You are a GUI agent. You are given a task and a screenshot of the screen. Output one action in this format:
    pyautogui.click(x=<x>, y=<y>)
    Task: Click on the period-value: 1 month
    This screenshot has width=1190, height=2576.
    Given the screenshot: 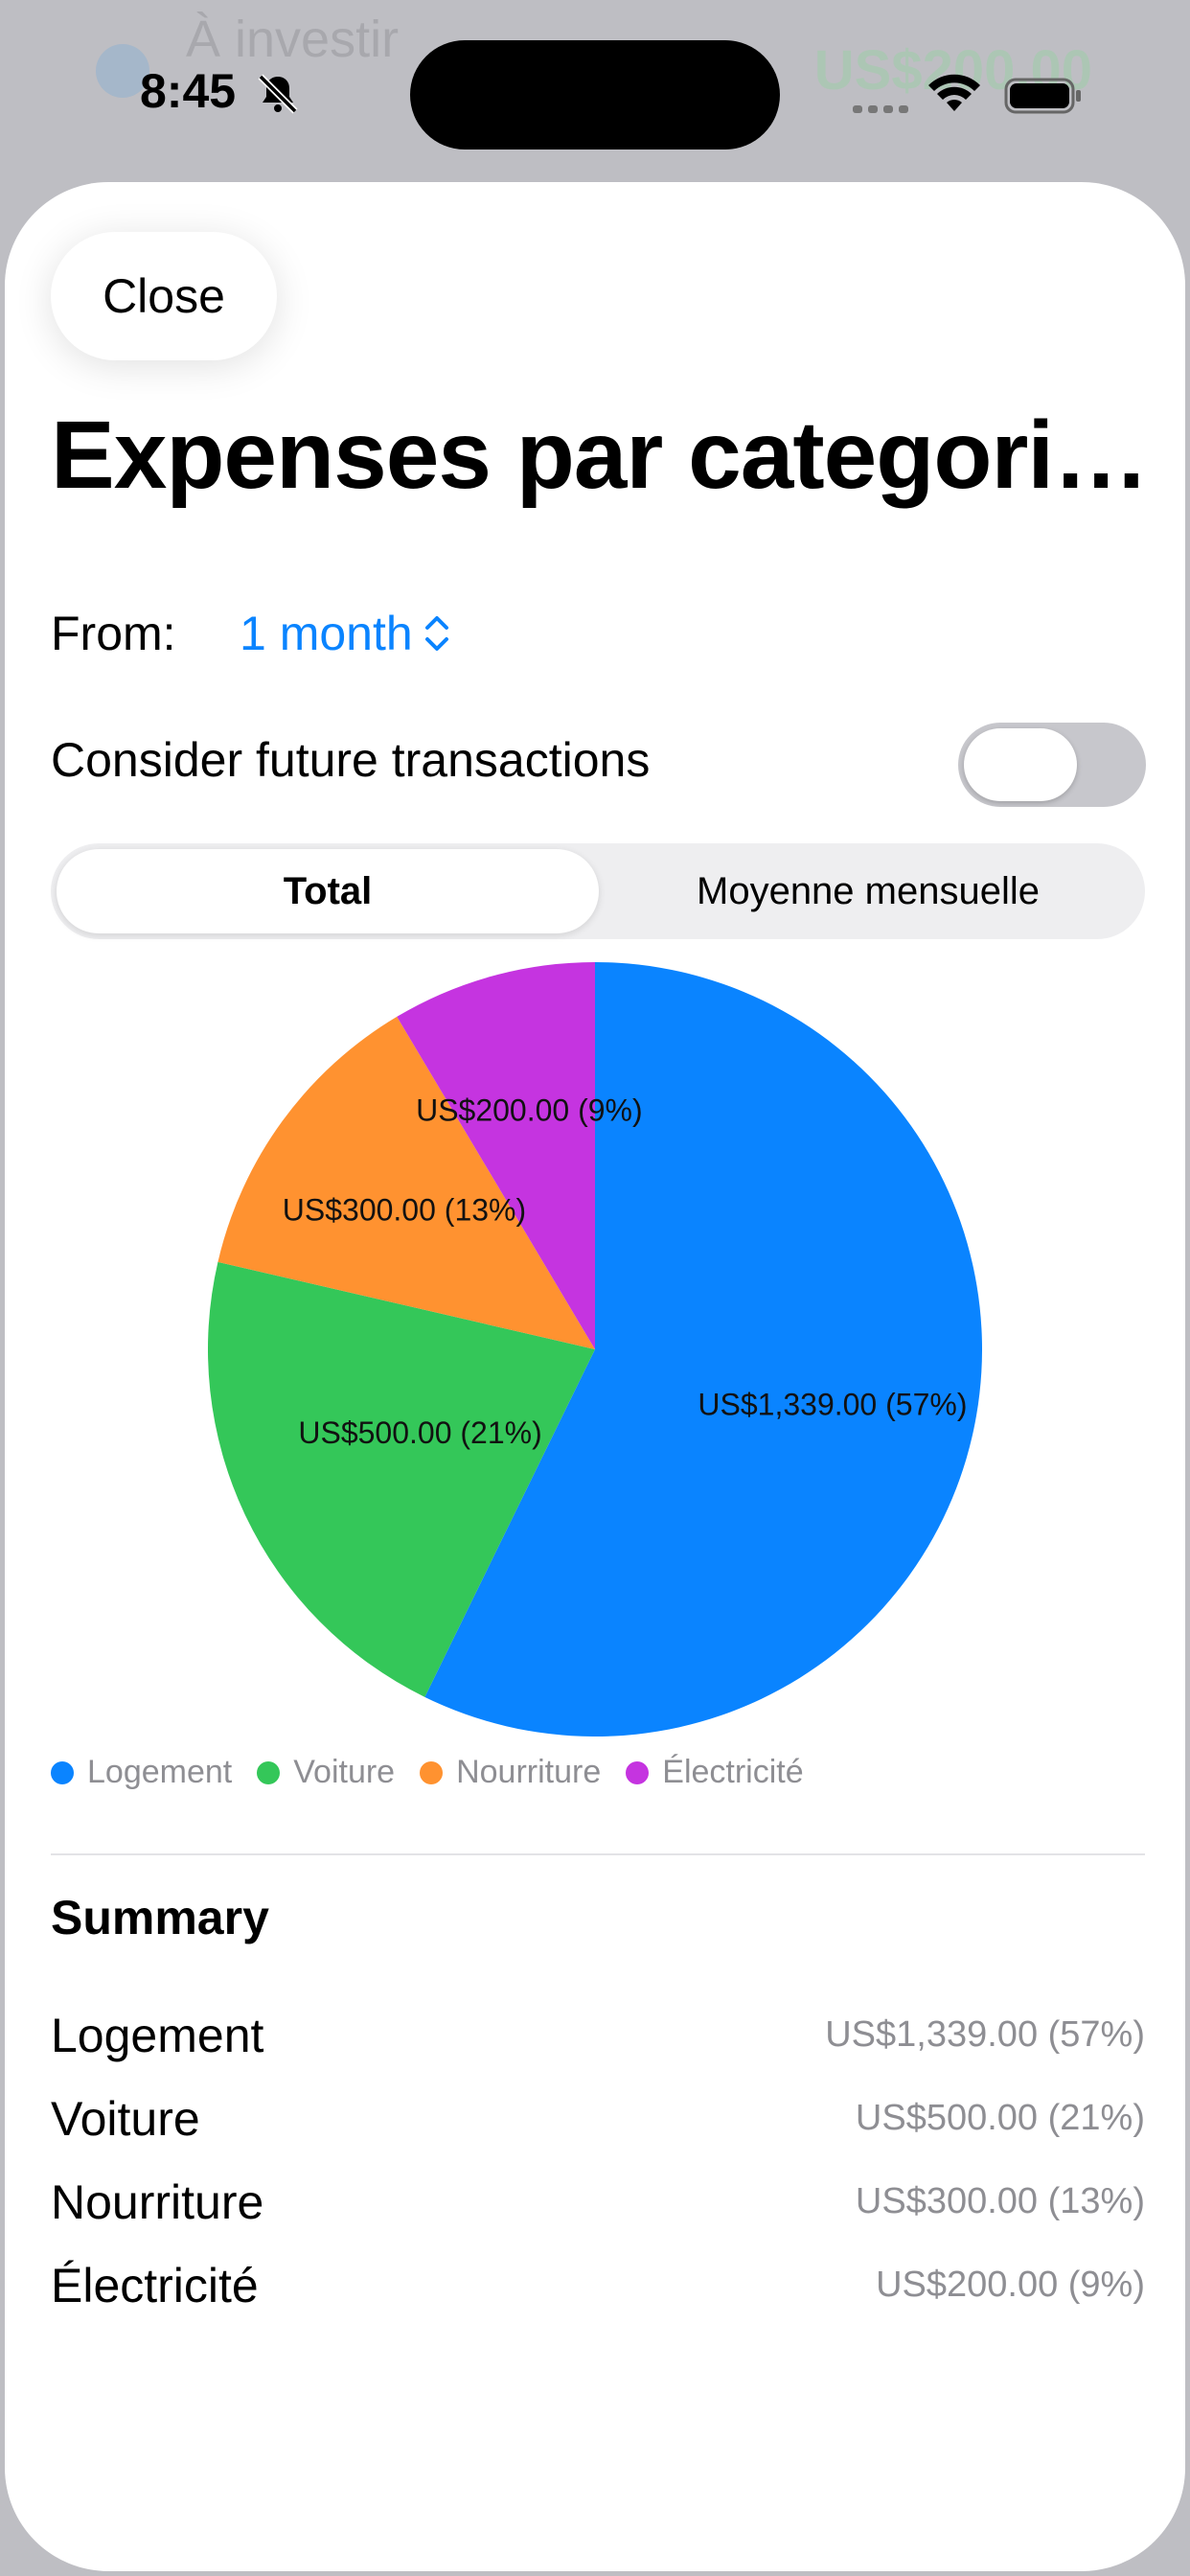 What is the action you would take?
    pyautogui.click(x=326, y=633)
    